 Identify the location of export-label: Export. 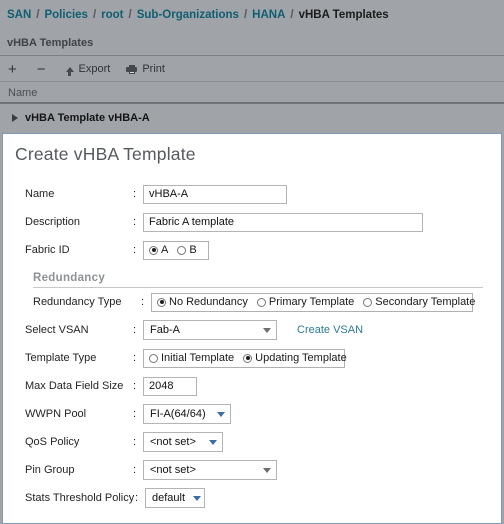
(94, 69).